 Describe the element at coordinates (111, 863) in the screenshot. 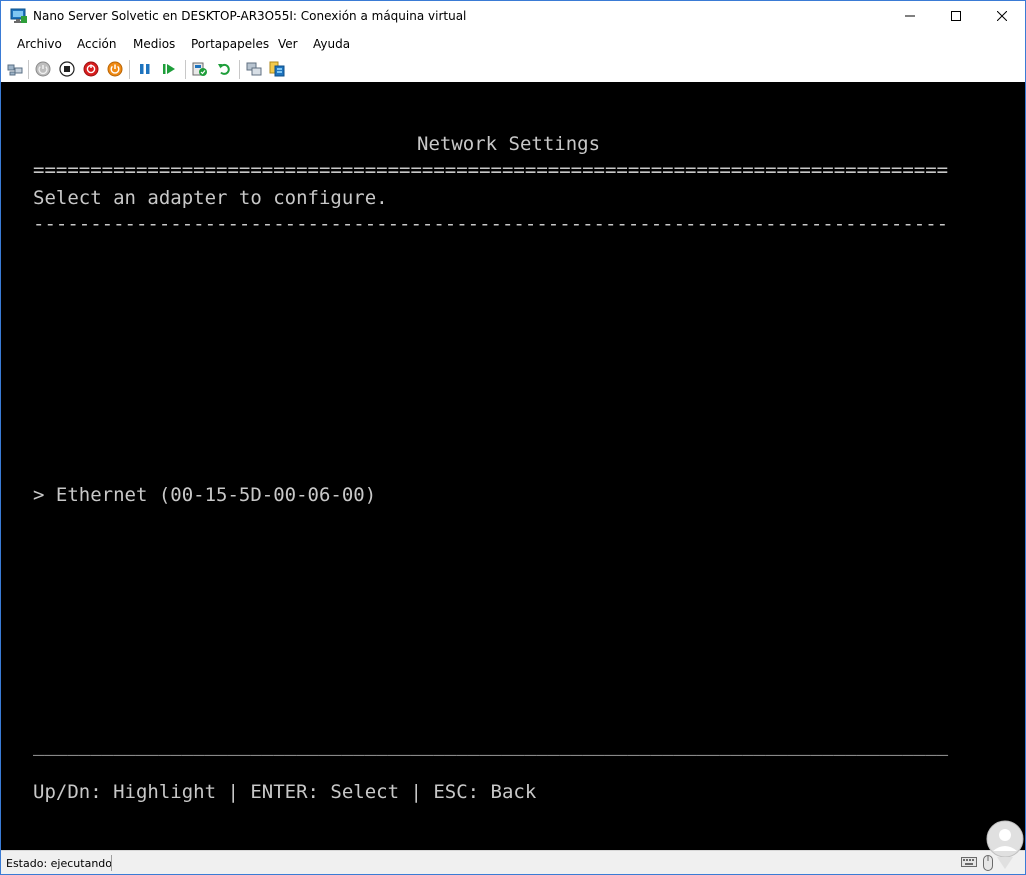

I see `status-separator` at that location.